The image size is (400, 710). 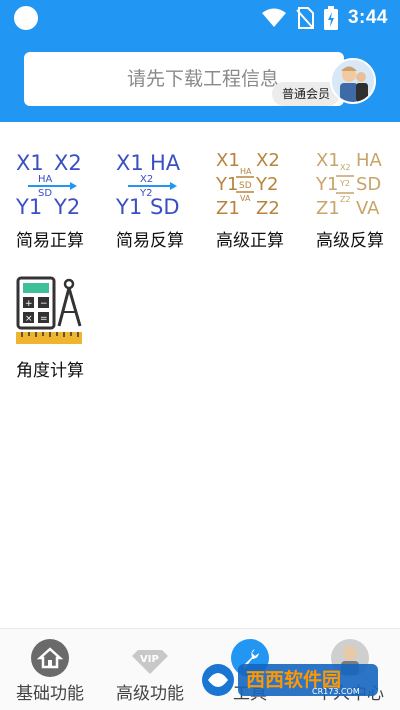 What do you see at coordinates (336, 691) in the screenshot?
I see `watermark-site: CR173.COM` at bounding box center [336, 691].